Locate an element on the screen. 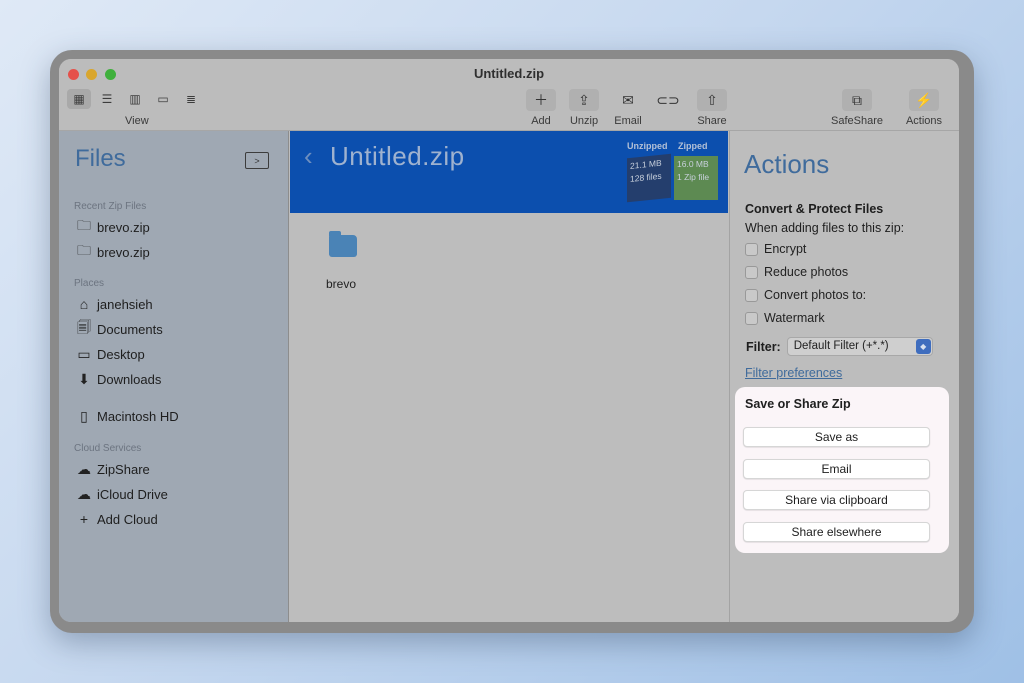 This screenshot has height=683, width=1024. sidebar-toggle-icon: > is located at coordinates (257, 160).